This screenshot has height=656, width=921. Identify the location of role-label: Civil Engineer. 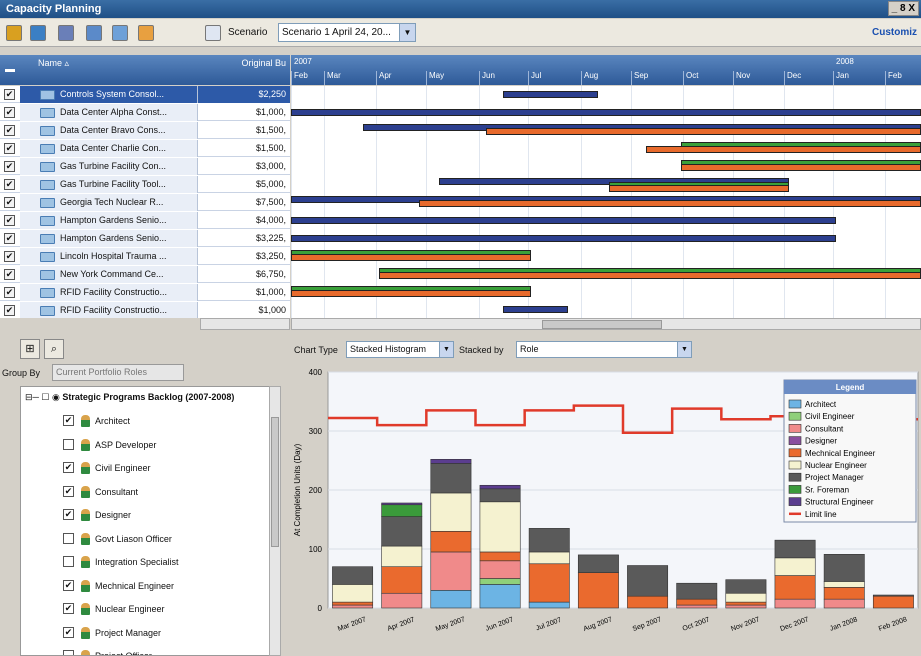
(123, 468).